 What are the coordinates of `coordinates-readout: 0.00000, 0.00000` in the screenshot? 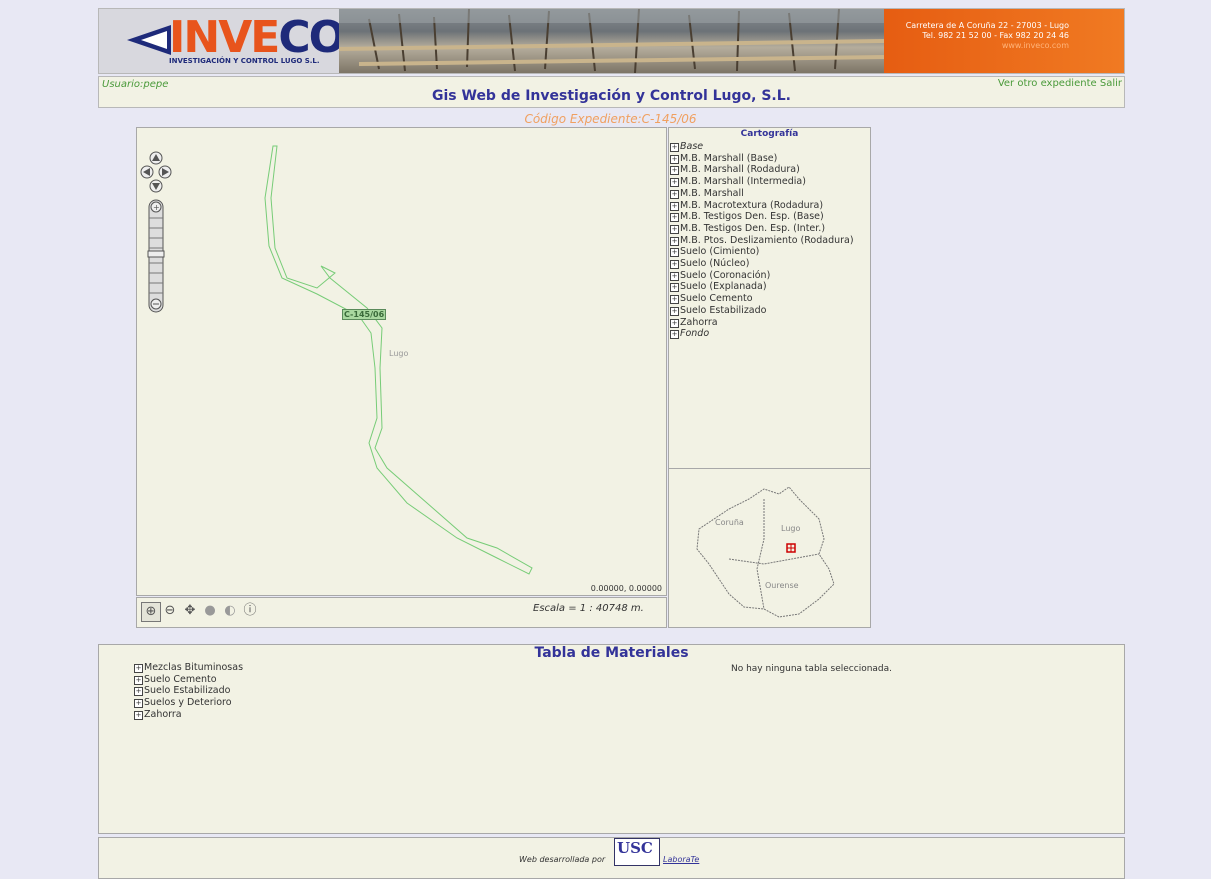 It's located at (626, 588).